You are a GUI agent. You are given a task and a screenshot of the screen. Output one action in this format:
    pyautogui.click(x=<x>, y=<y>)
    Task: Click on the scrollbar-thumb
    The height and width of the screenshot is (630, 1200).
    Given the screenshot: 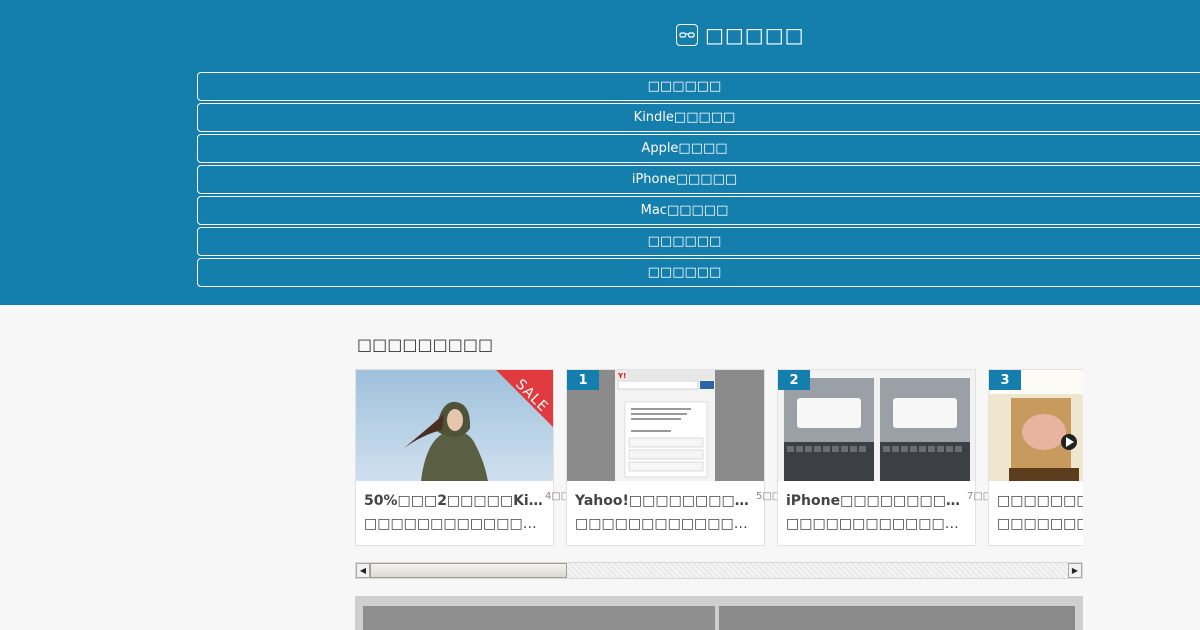 What is the action you would take?
    pyautogui.click(x=468, y=570)
    